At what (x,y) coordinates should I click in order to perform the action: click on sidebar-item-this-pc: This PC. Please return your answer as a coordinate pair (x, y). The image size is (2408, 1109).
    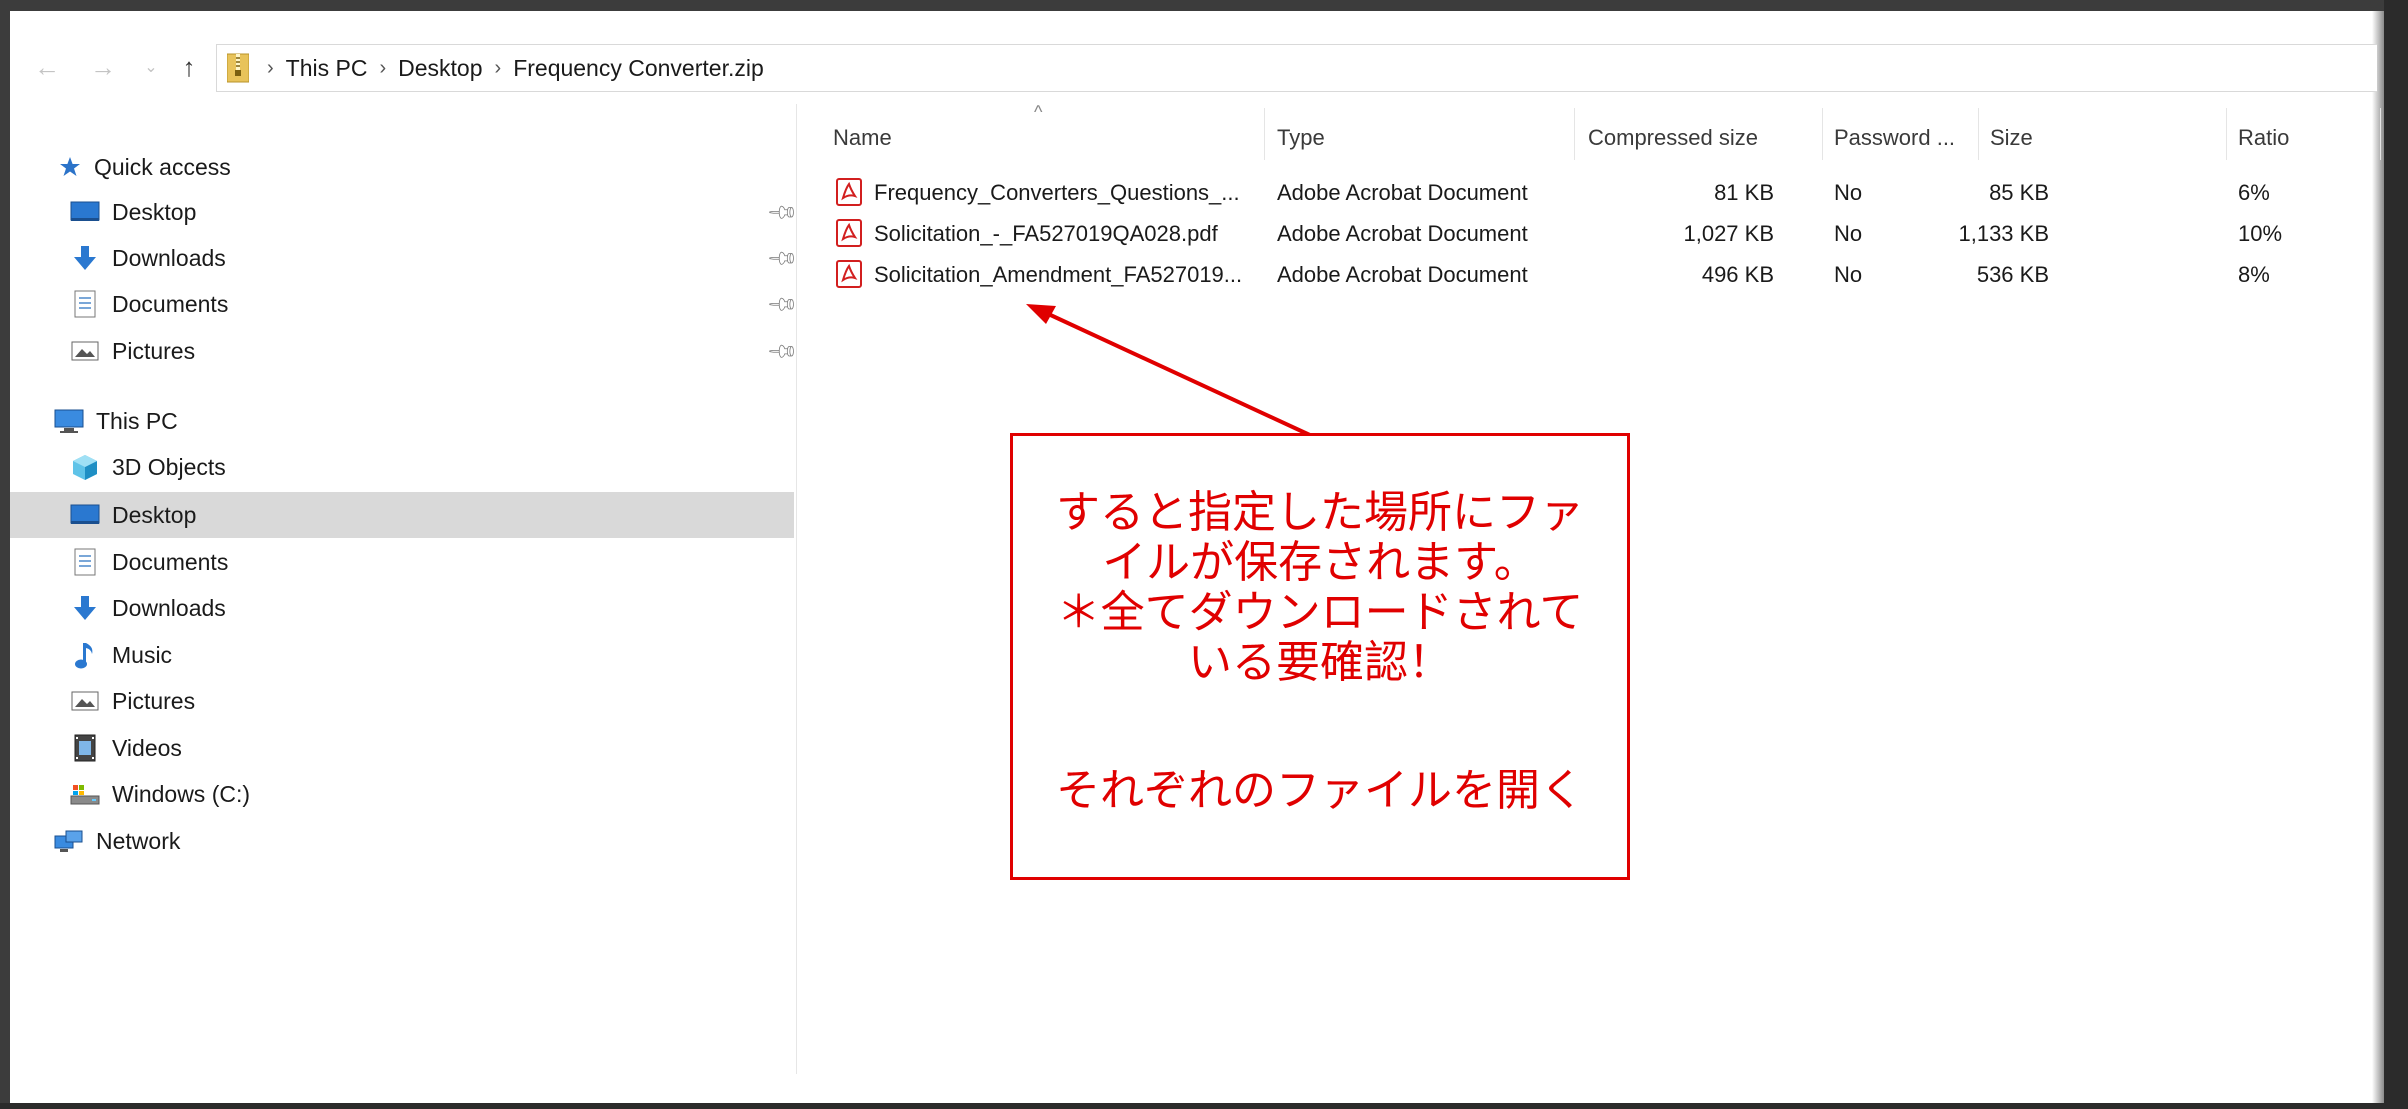
    Looking at the image, I should click on (116, 421).